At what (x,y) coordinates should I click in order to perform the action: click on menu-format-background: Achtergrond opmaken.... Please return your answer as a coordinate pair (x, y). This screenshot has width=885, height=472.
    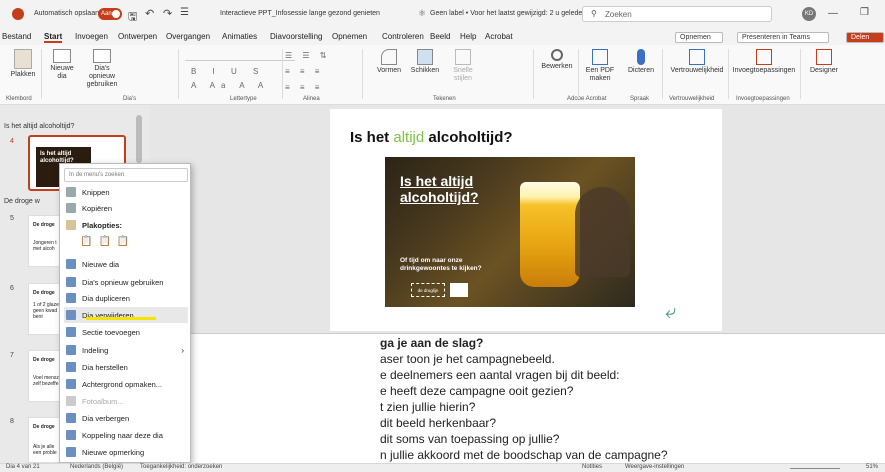
    Looking at the image, I should click on (154, 384).